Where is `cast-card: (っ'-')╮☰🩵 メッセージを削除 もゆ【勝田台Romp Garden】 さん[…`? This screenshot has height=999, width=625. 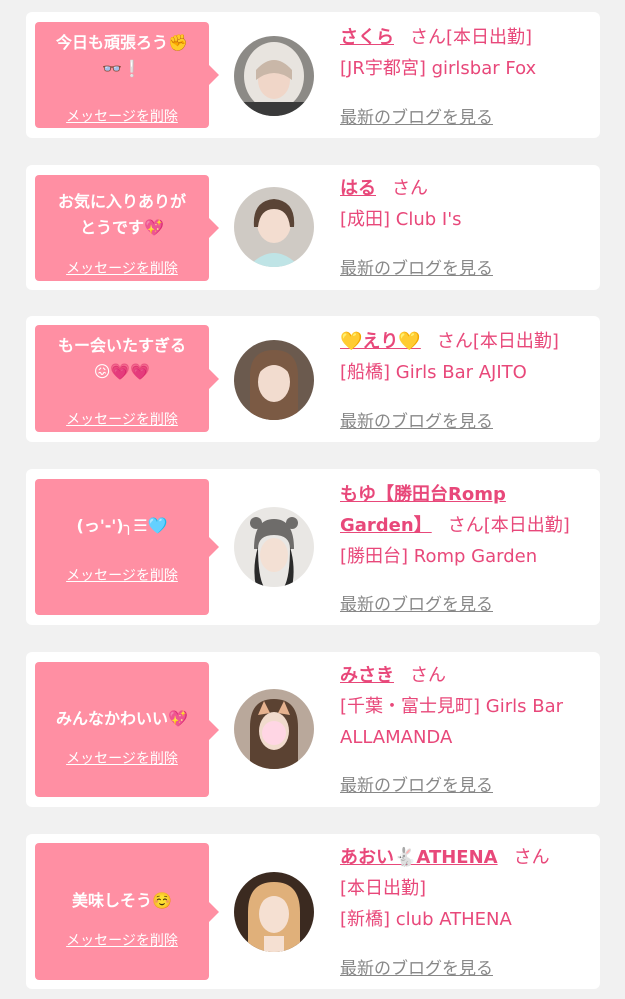
cast-card: (っ'-')╮☰🩵 メッセージを削除 もゆ【勝田台Romp Garden】 さん[… is located at coordinates (313, 547).